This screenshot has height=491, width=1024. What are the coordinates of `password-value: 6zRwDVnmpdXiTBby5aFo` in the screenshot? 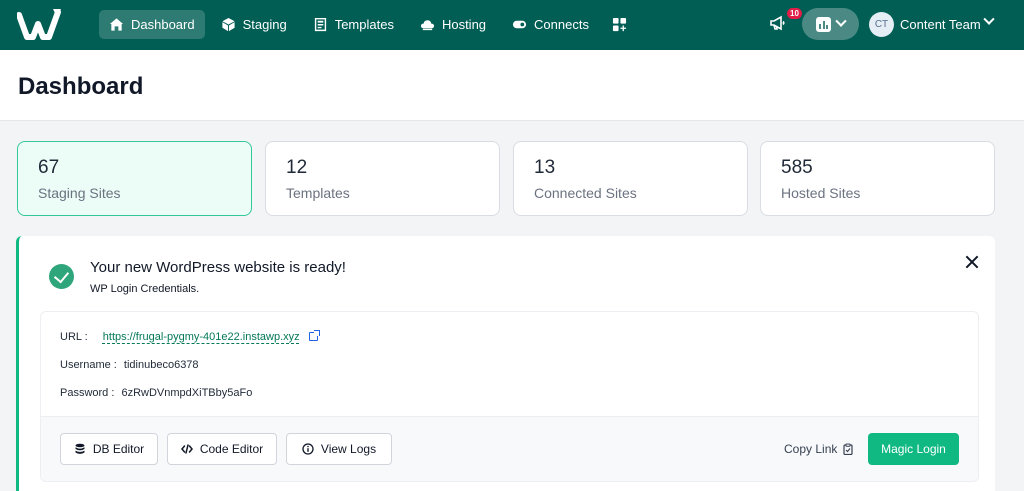 It's located at (187, 393).